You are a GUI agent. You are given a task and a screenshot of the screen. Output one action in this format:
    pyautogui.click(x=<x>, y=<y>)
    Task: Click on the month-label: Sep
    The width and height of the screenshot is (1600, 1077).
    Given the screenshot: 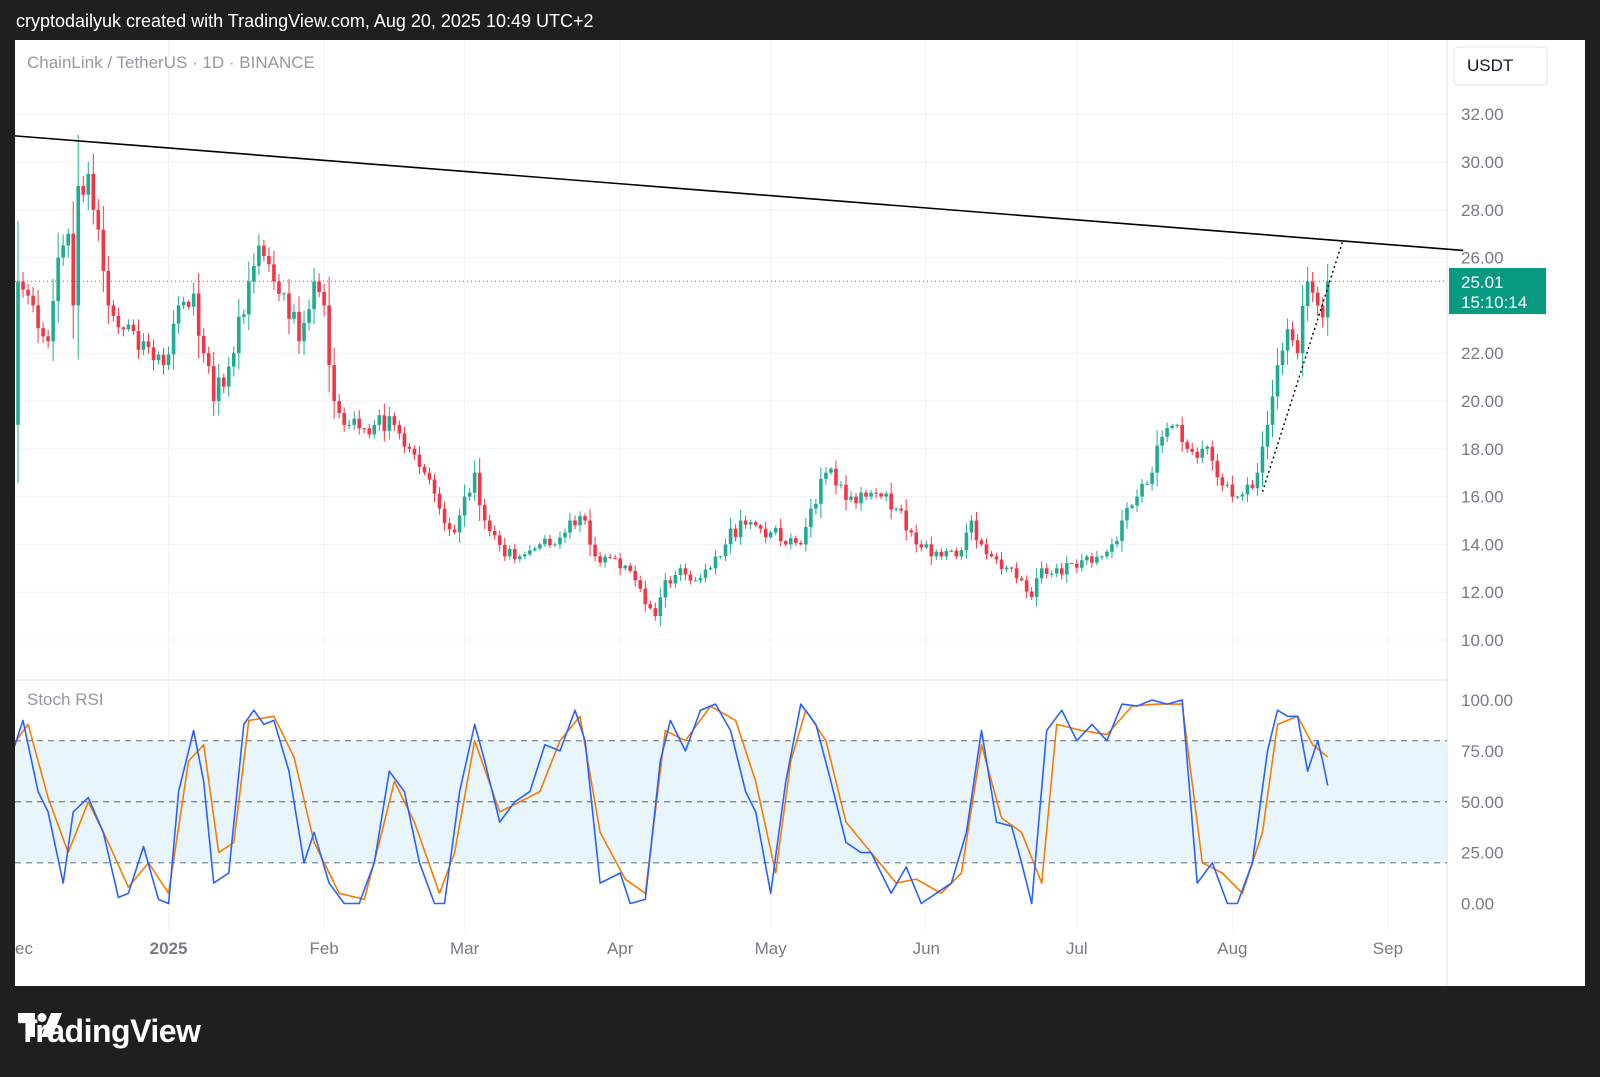 What is the action you would take?
    pyautogui.click(x=1388, y=948)
    